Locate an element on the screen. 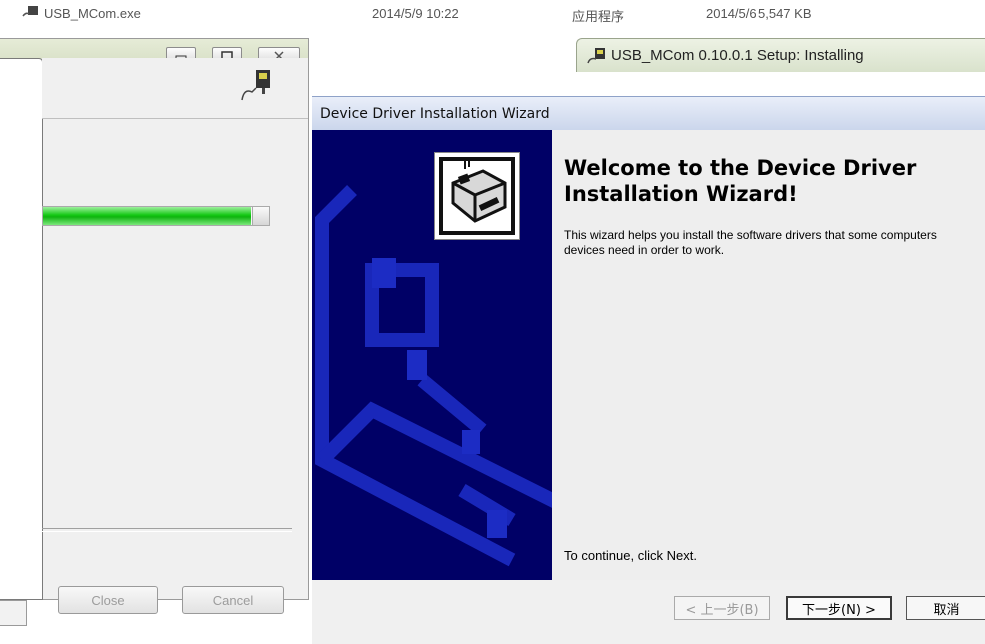 The width and height of the screenshot is (985, 644). device-installer-icon is located at coordinates (477, 196).